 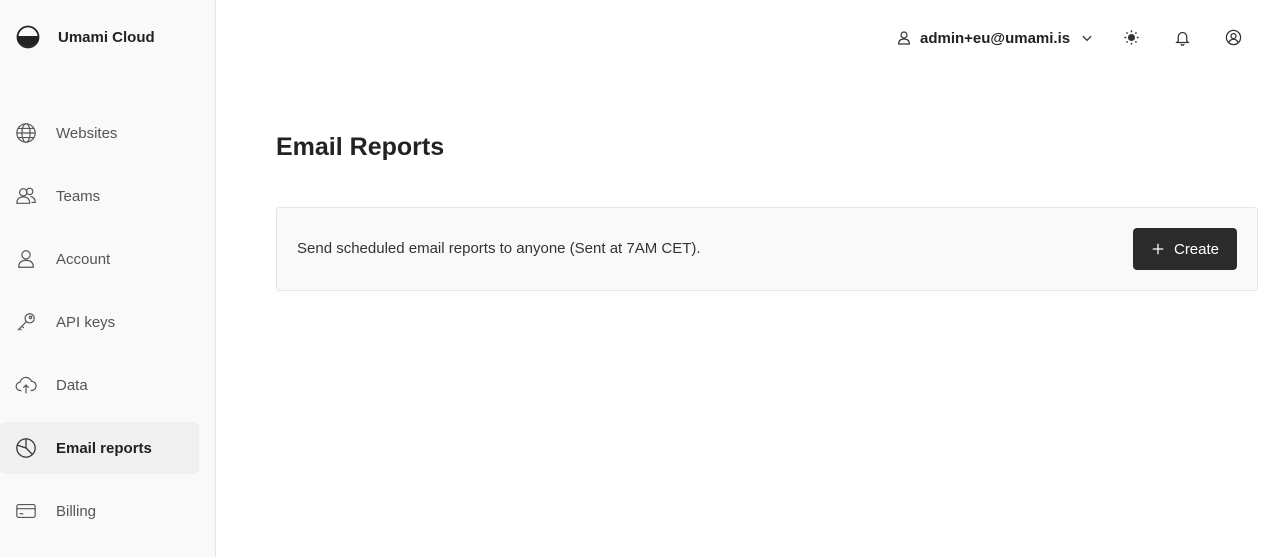 I want to click on sidebar-item-label: Websites, so click(x=87, y=133).